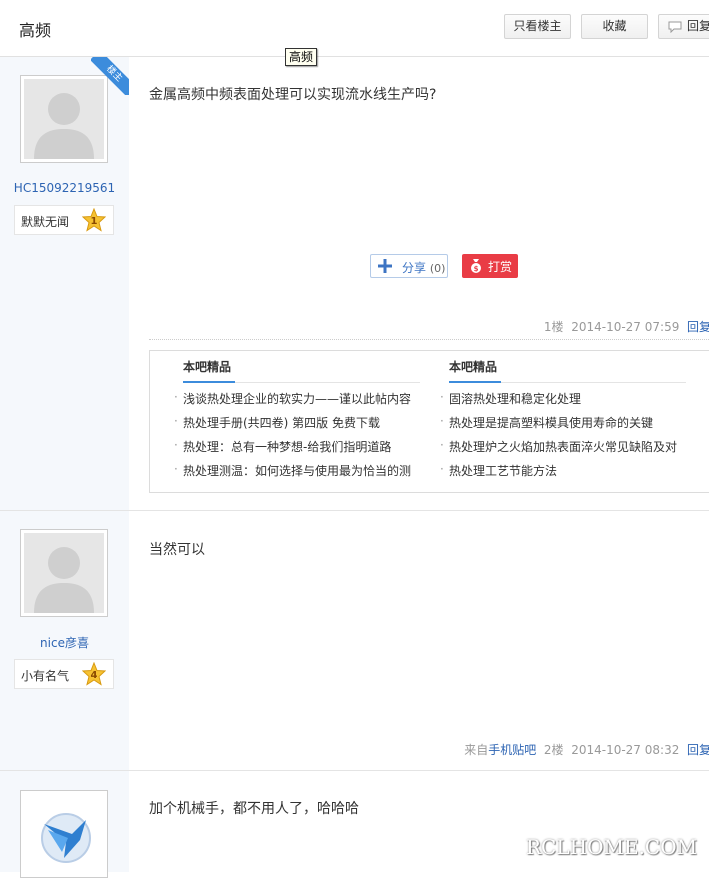 This screenshot has width=709, height=878. What do you see at coordinates (35, 30) in the screenshot?
I see `thread-title: 高频` at bounding box center [35, 30].